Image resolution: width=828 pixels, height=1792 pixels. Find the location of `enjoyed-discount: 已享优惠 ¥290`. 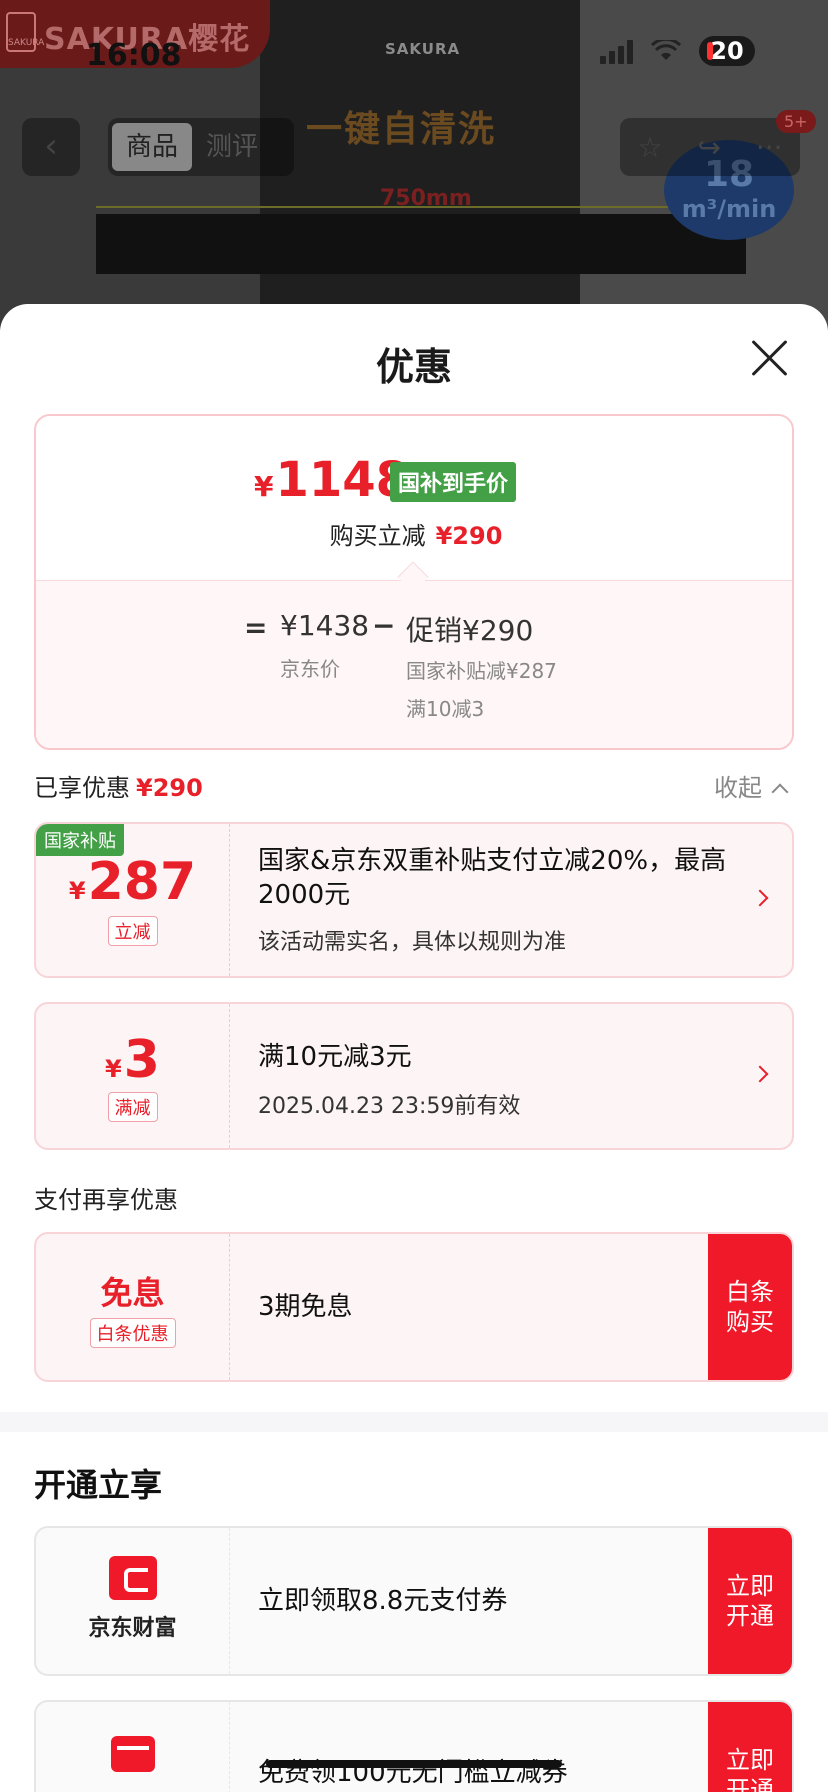

enjoyed-discount: 已享优惠 ¥290 is located at coordinates (118, 785).